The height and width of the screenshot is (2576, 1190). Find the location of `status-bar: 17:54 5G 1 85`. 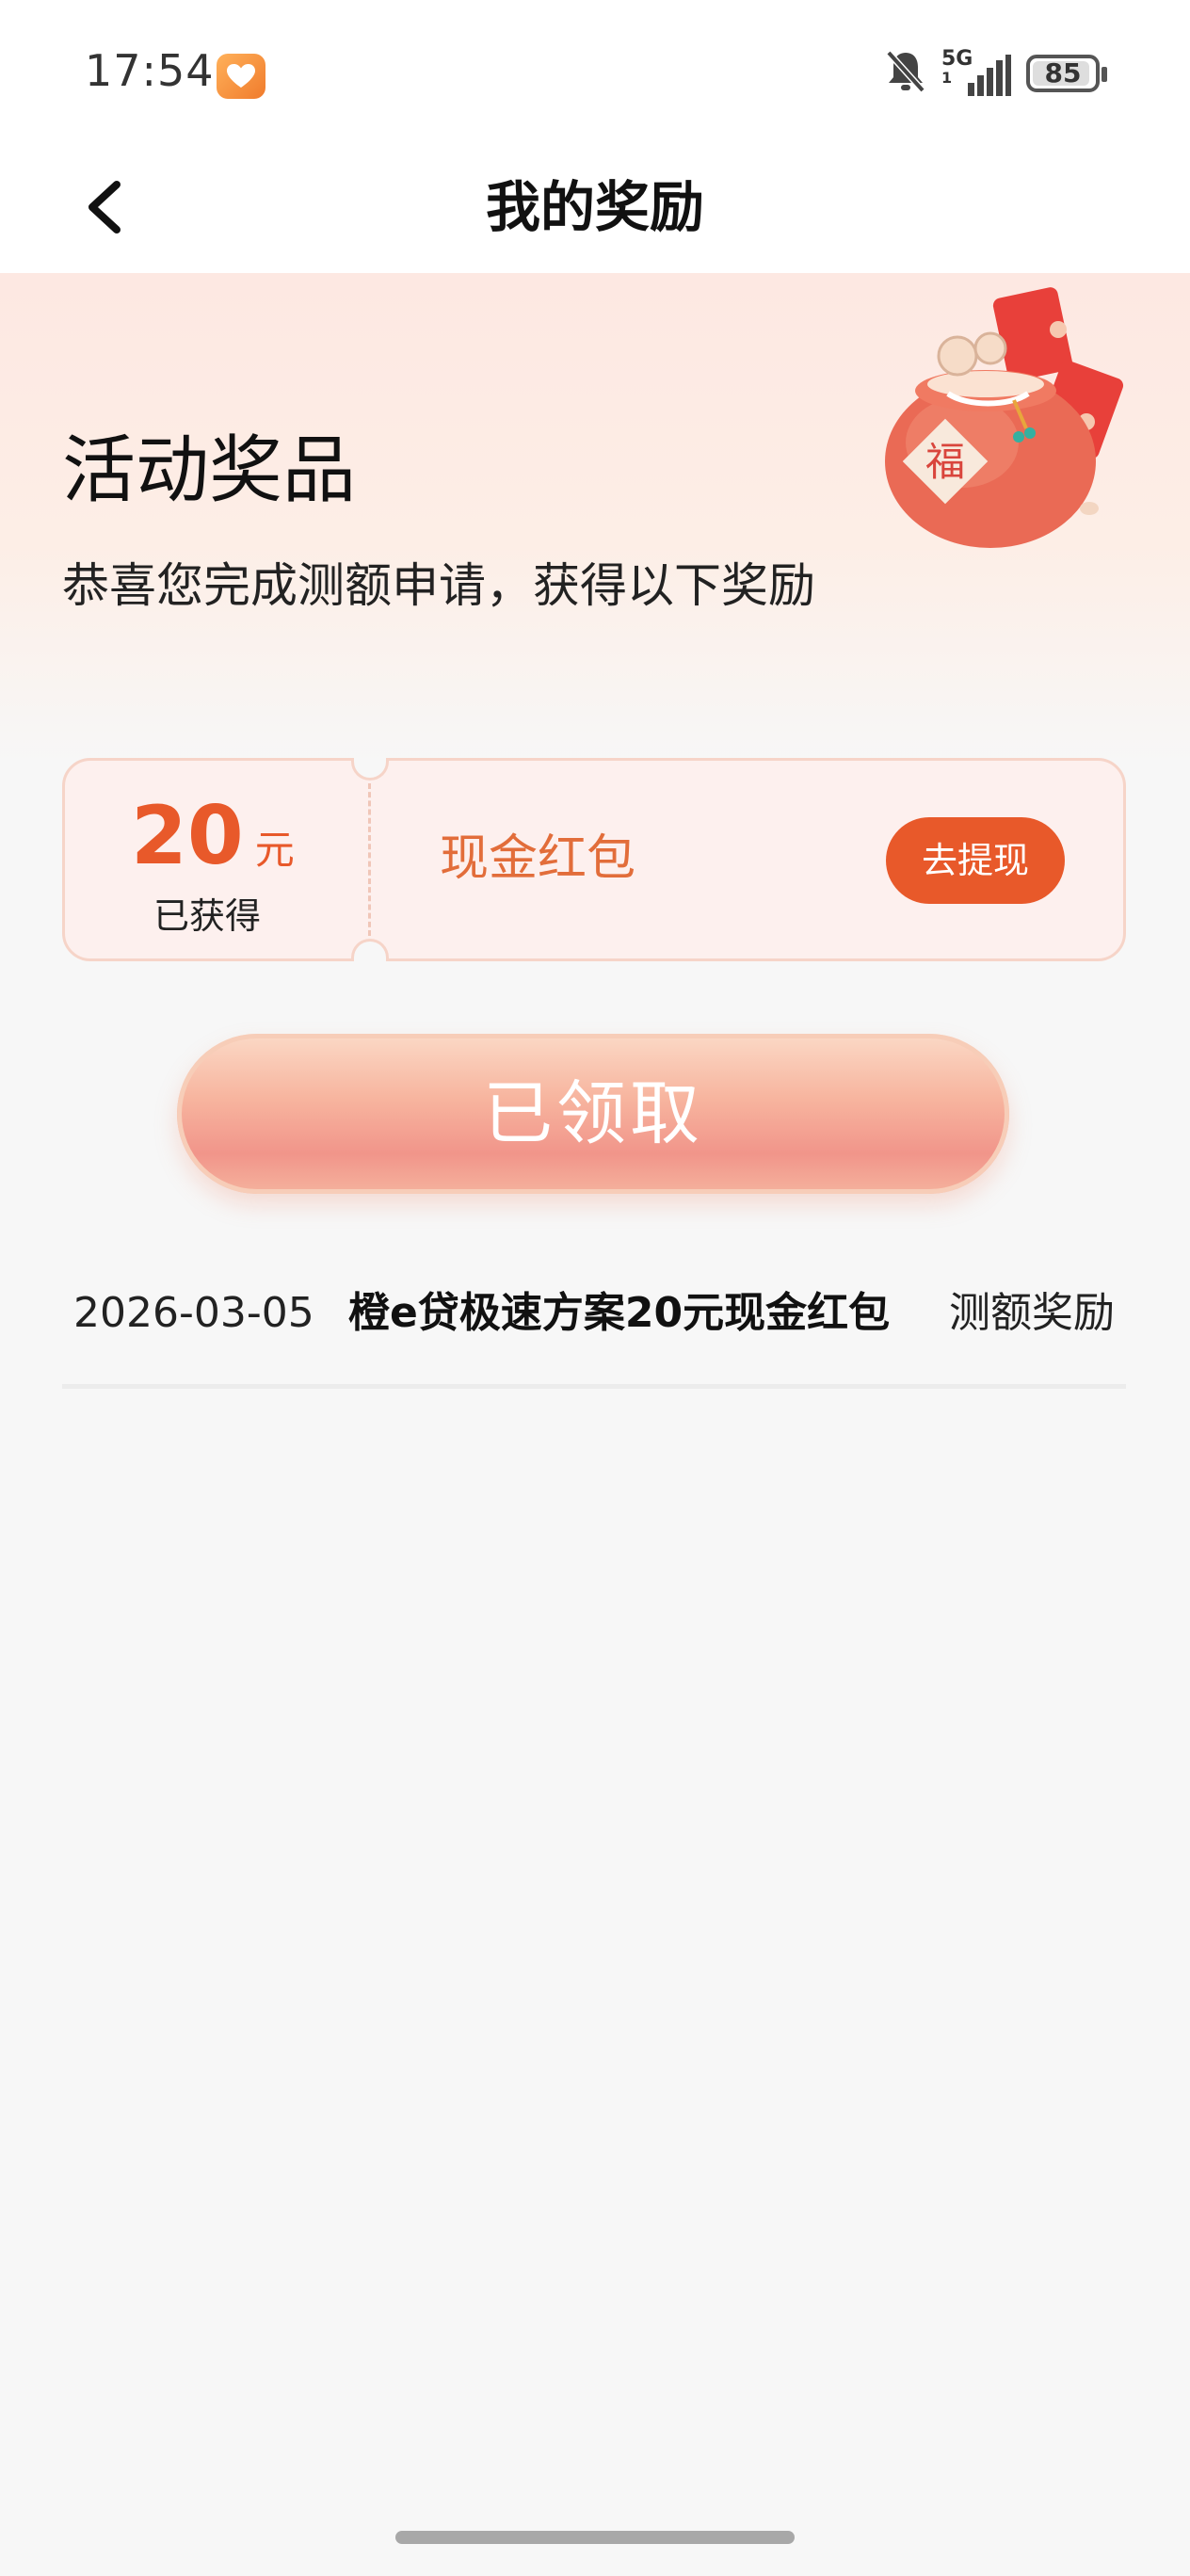

status-bar: 17:54 5G 1 85 is located at coordinates (595, 70).